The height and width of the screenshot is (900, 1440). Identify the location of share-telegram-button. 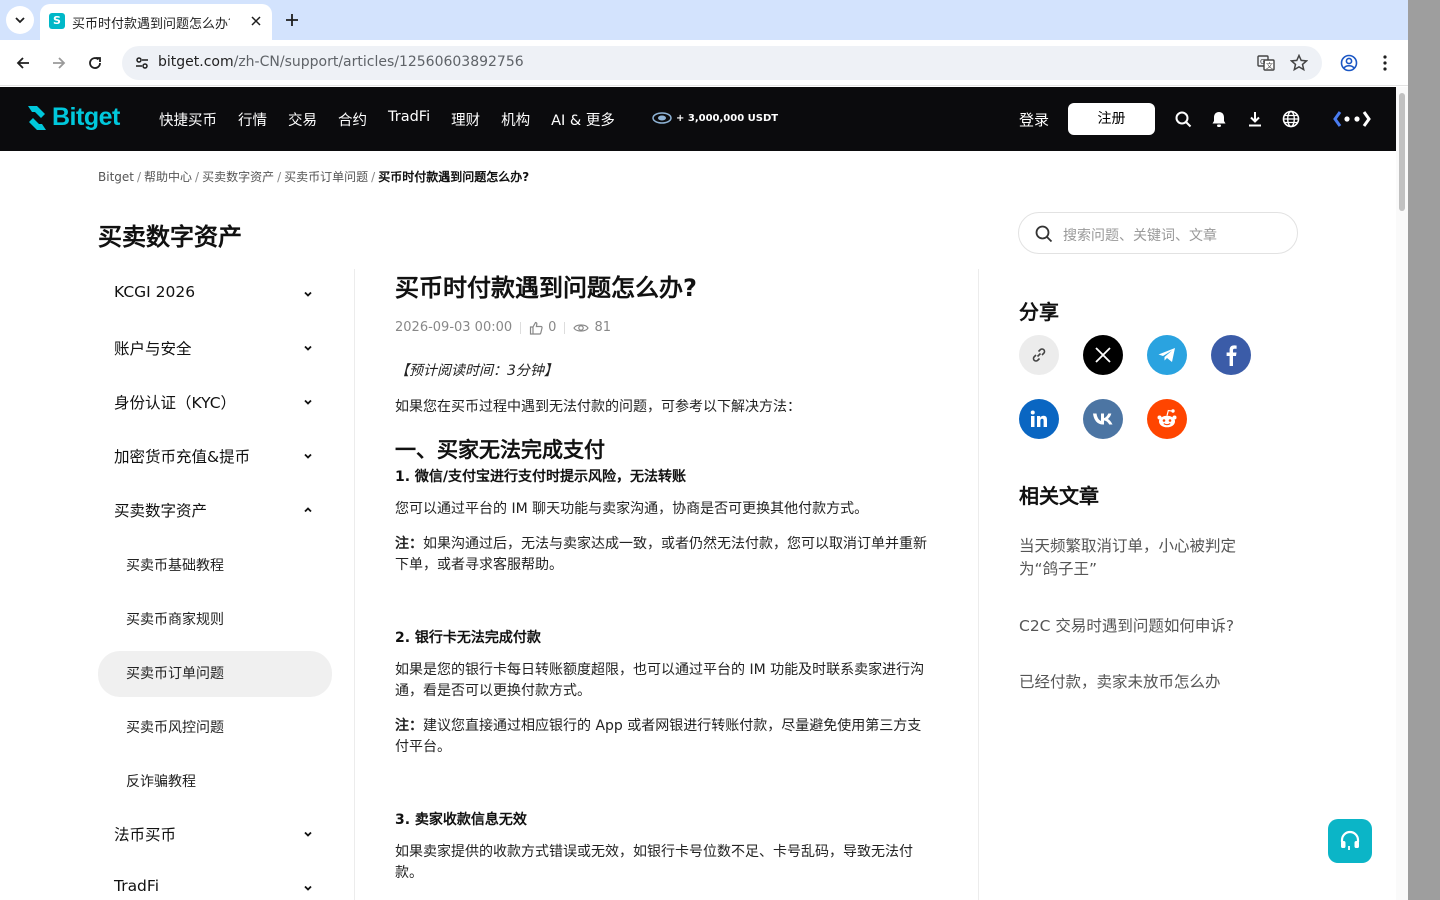
(1167, 355).